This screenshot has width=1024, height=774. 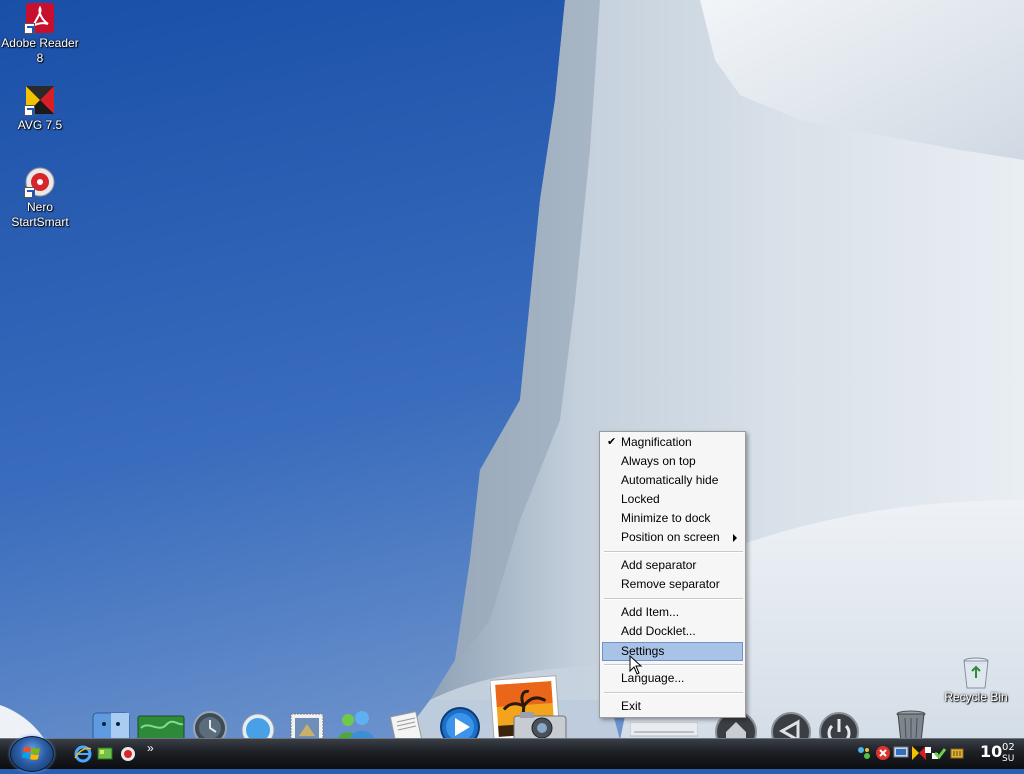 What do you see at coordinates (40, 125) in the screenshot?
I see `desktop-icon-label: AVG 7.5` at bounding box center [40, 125].